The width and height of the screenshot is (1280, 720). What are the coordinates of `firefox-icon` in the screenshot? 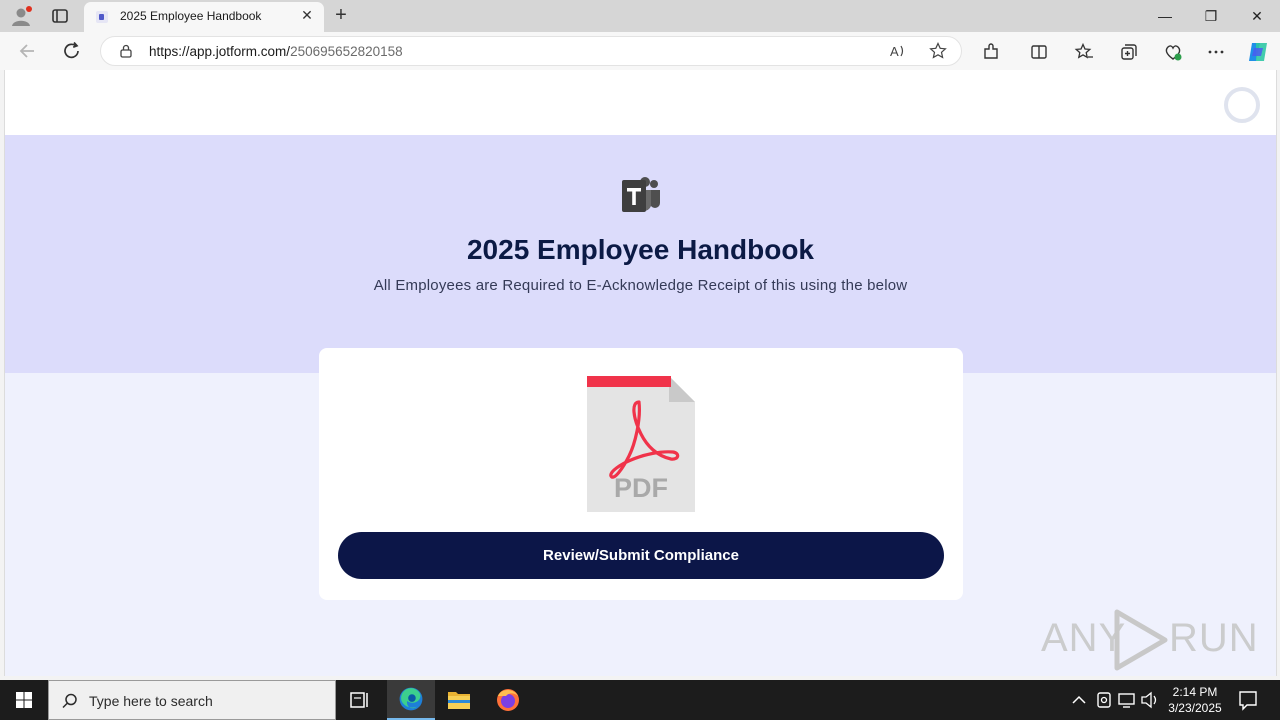 It's located at (508, 700).